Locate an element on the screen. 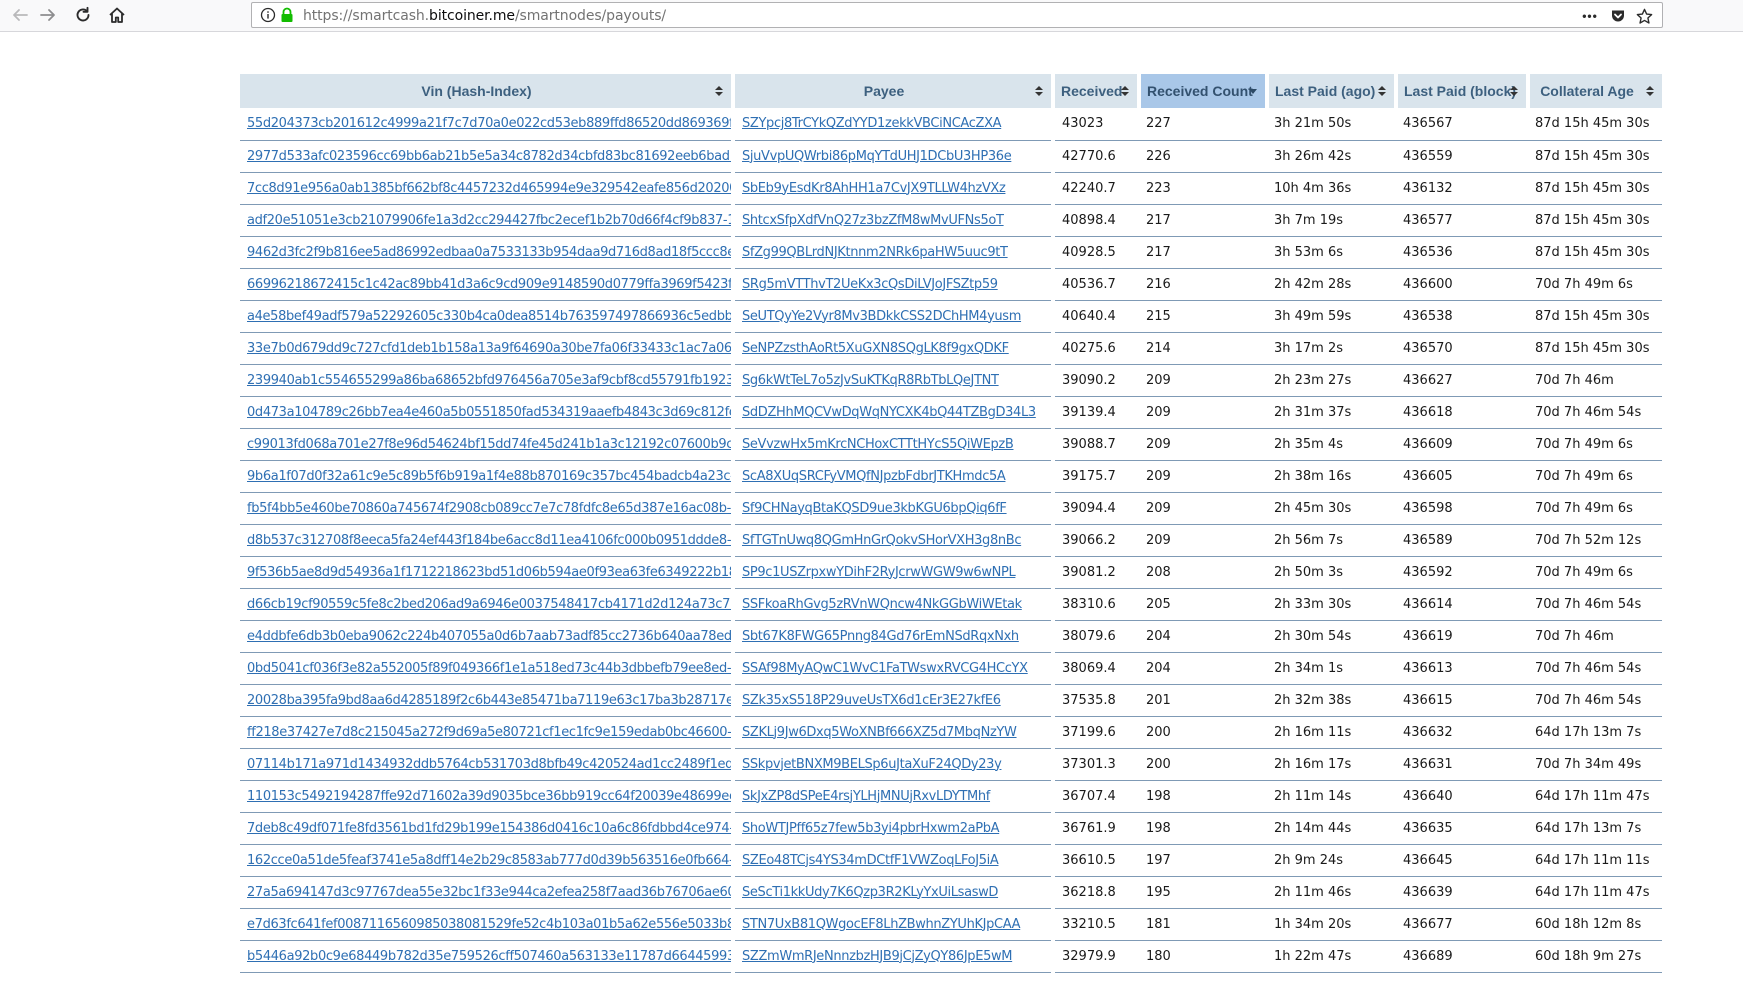 Image resolution: width=1743 pixels, height=999 pixels. sort-both-icon is located at coordinates (1382, 91).